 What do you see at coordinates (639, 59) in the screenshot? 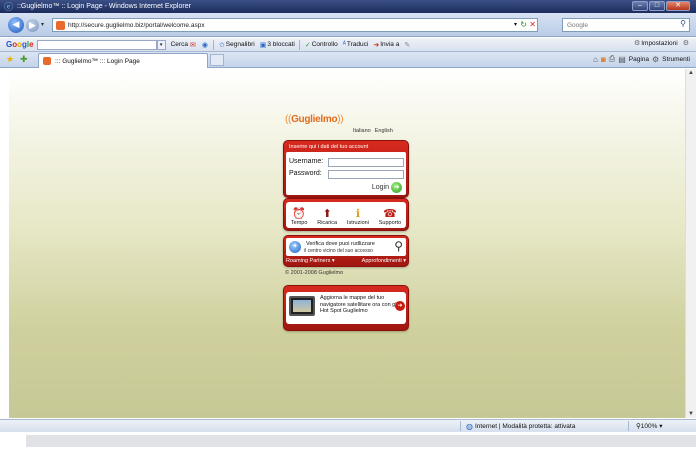
I see `page-menu: Pagina` at bounding box center [639, 59].